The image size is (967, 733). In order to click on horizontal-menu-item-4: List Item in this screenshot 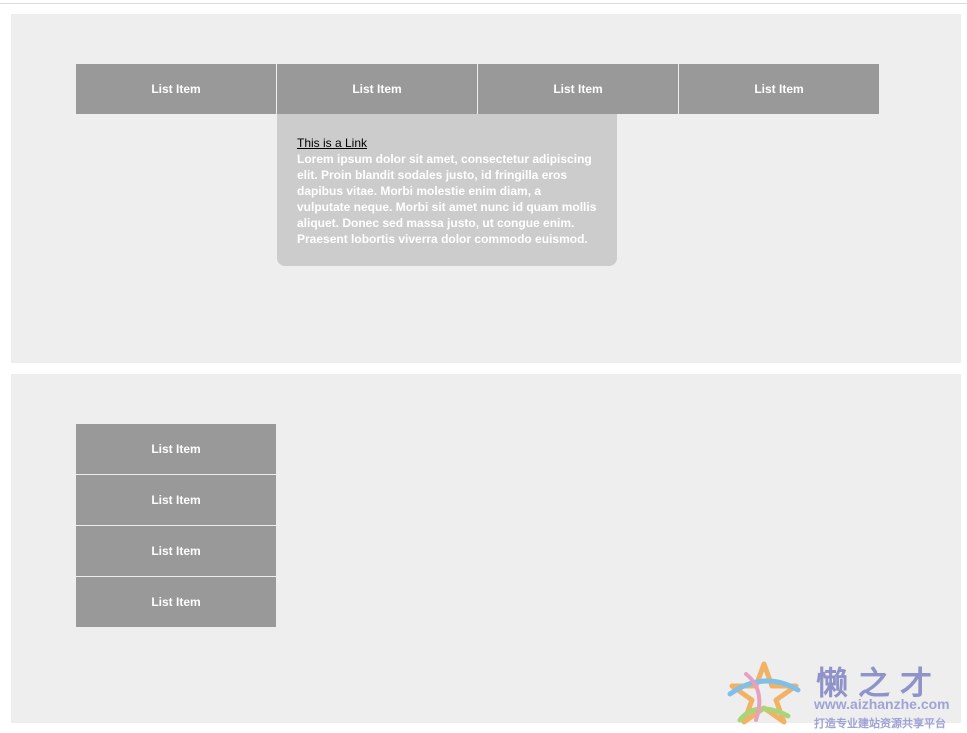, I will do `click(778, 89)`.